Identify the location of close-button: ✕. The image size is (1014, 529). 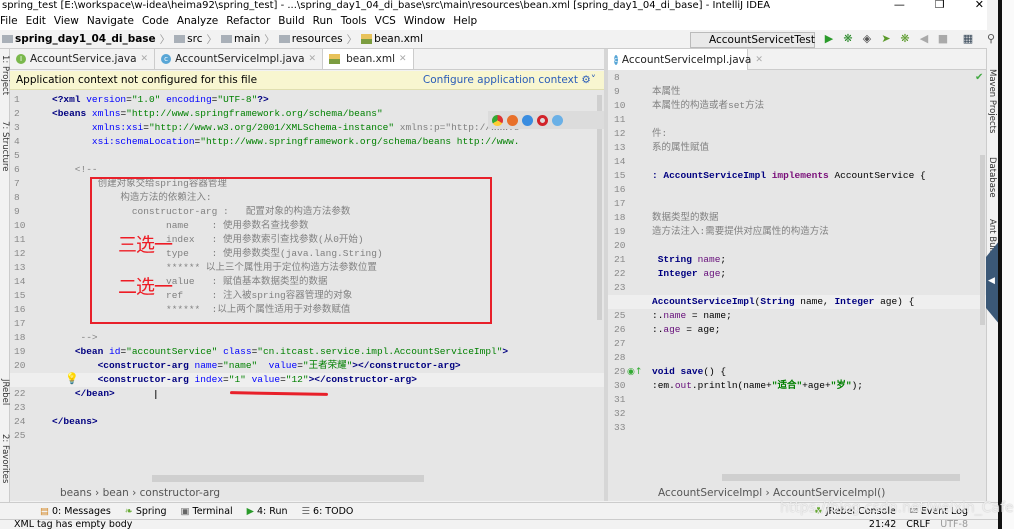
(979, 5).